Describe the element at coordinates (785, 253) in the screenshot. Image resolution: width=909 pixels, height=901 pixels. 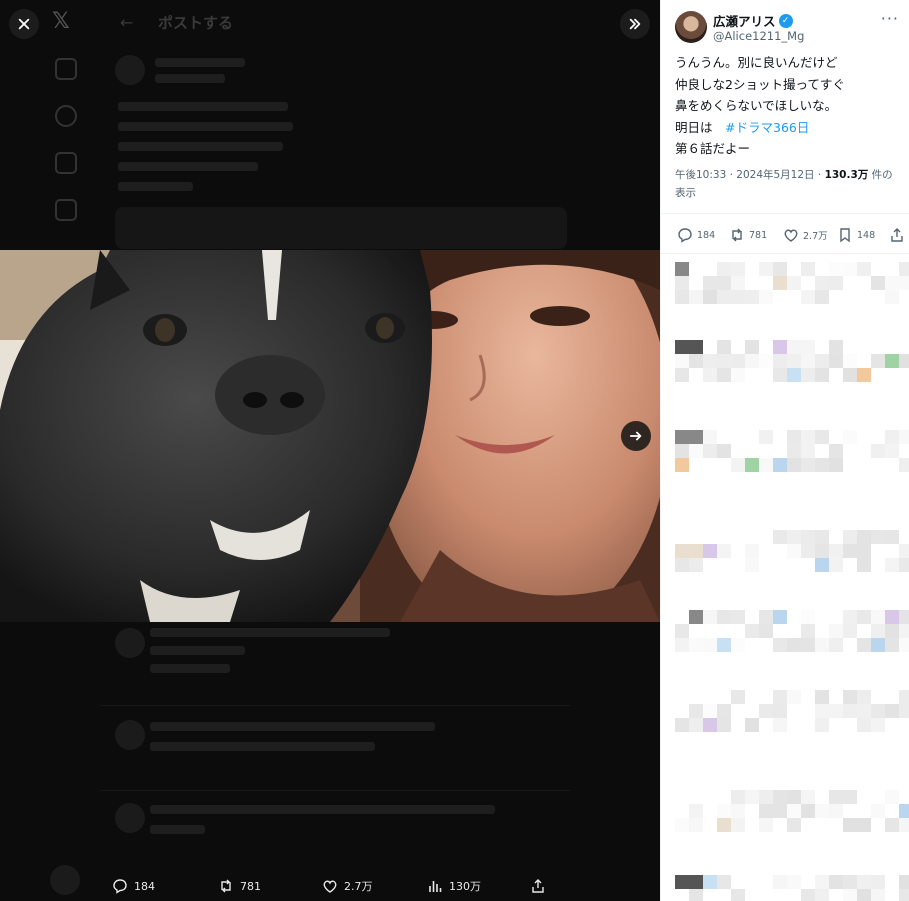
I see `divider` at that location.